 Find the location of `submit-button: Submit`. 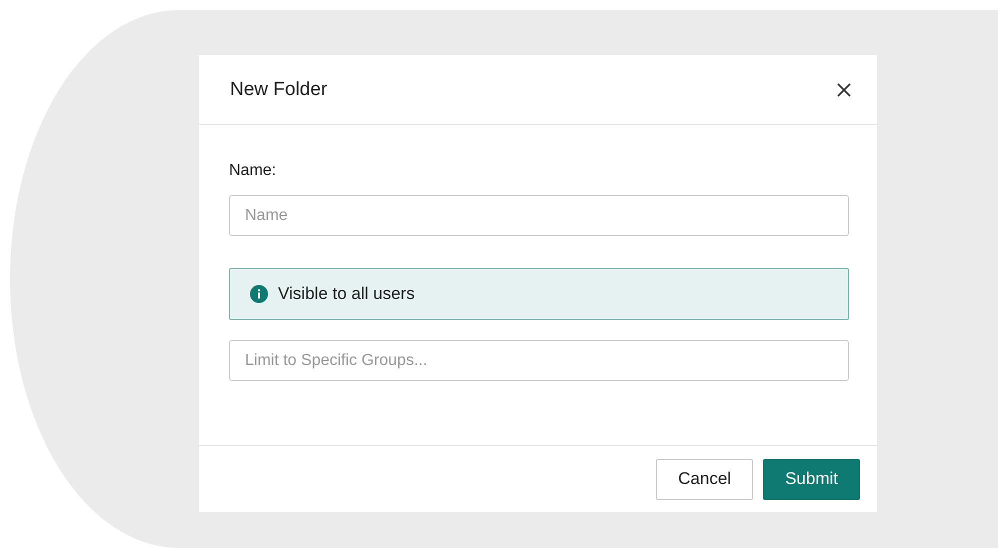

submit-button: Submit is located at coordinates (811, 479).